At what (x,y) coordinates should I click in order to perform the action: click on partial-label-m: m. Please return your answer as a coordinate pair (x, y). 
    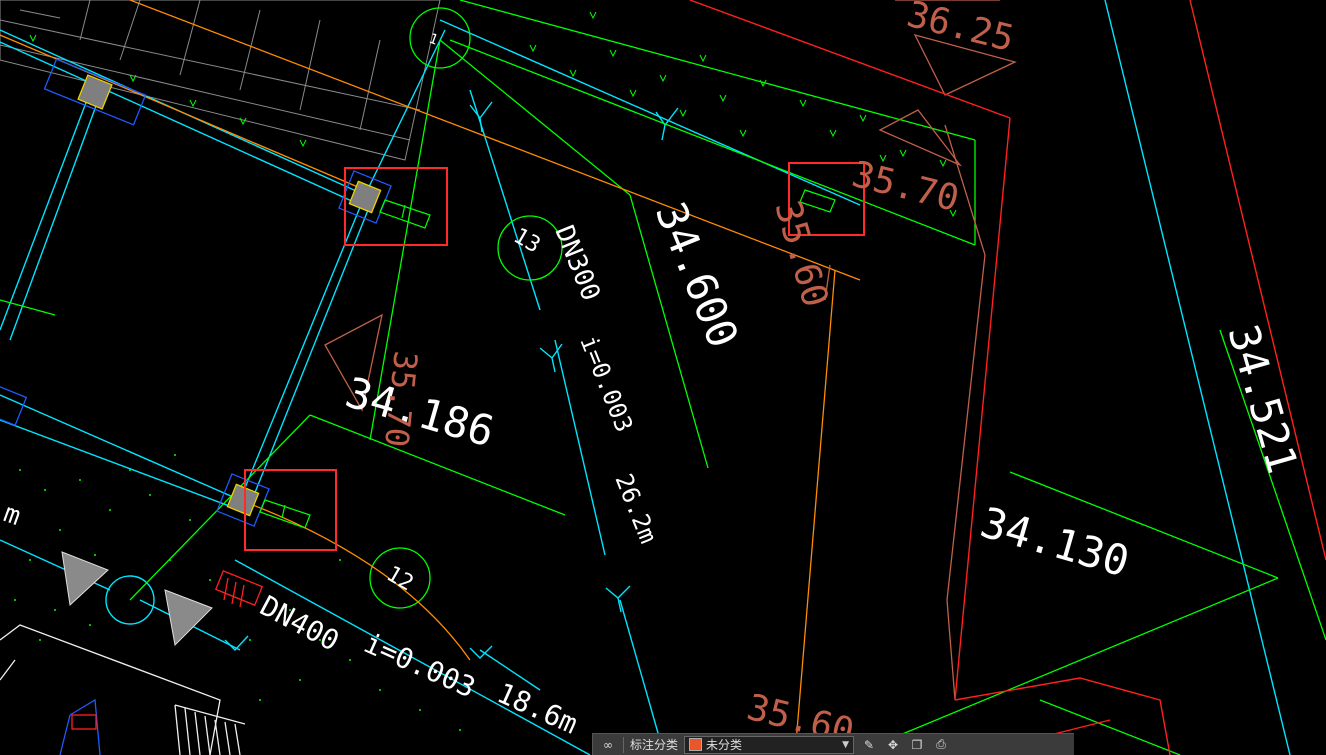
    Looking at the image, I should click on (12, 515).